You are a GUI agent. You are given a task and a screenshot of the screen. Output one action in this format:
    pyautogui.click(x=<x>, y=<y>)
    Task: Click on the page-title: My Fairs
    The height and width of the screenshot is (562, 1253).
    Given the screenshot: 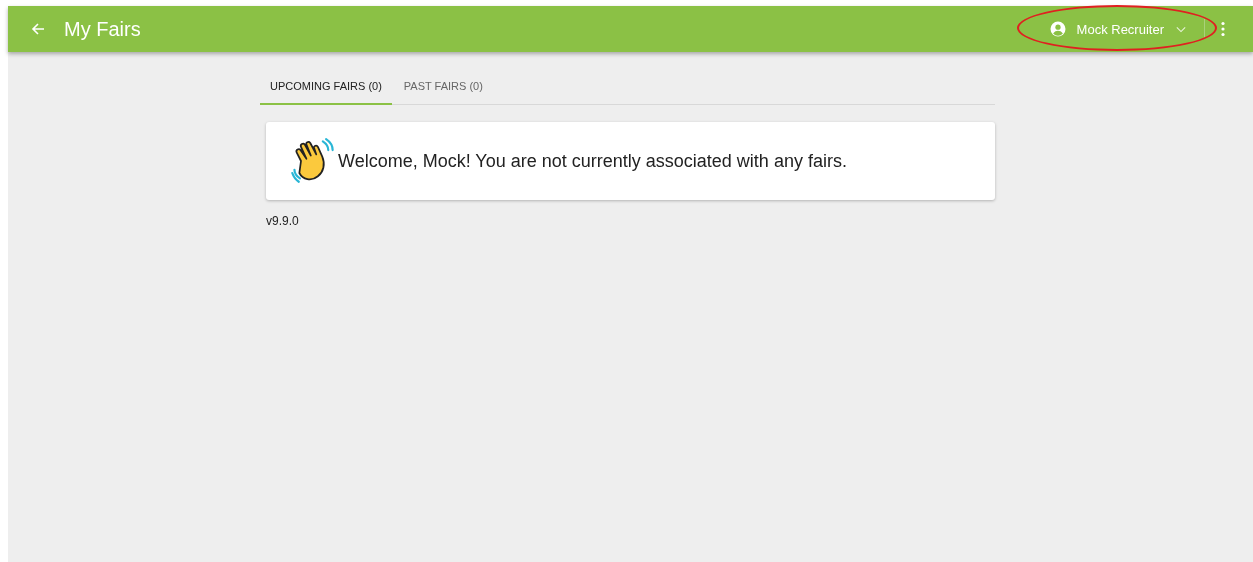 What is the action you would take?
    pyautogui.click(x=102, y=29)
    